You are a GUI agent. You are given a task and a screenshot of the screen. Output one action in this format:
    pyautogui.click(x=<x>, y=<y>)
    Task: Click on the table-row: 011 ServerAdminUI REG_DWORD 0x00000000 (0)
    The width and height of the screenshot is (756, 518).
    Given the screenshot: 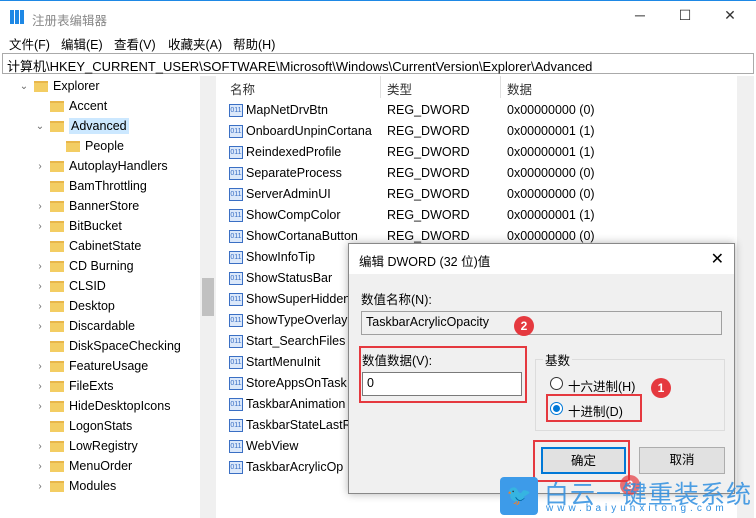 What is the action you would take?
    pyautogui.click(x=482, y=194)
    